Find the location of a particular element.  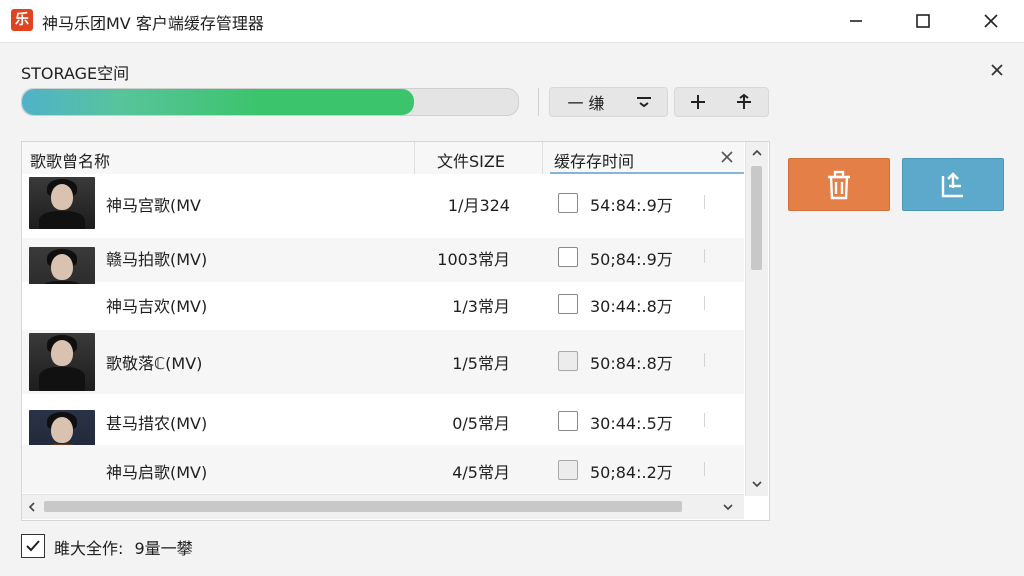

cache-time: 50;84:.2万 is located at coordinates (631, 472).